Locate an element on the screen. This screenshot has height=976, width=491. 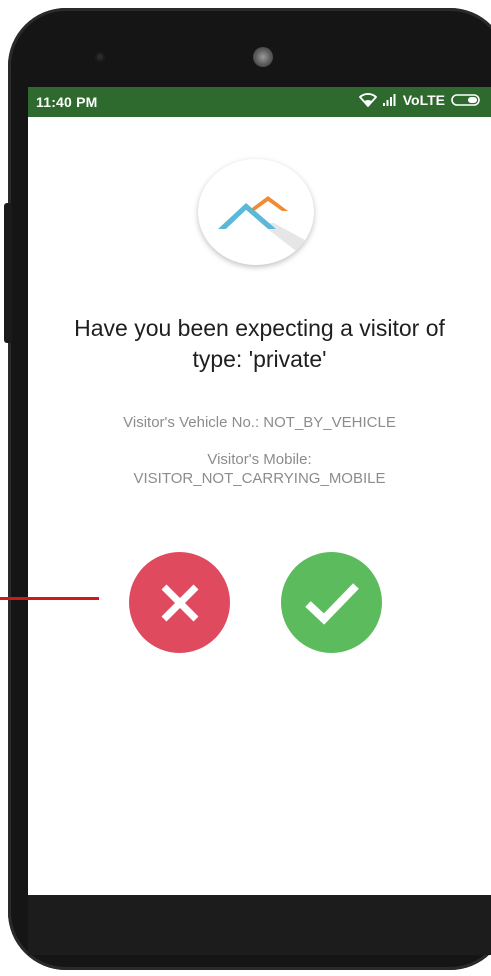
app-logo is located at coordinates (256, 212).